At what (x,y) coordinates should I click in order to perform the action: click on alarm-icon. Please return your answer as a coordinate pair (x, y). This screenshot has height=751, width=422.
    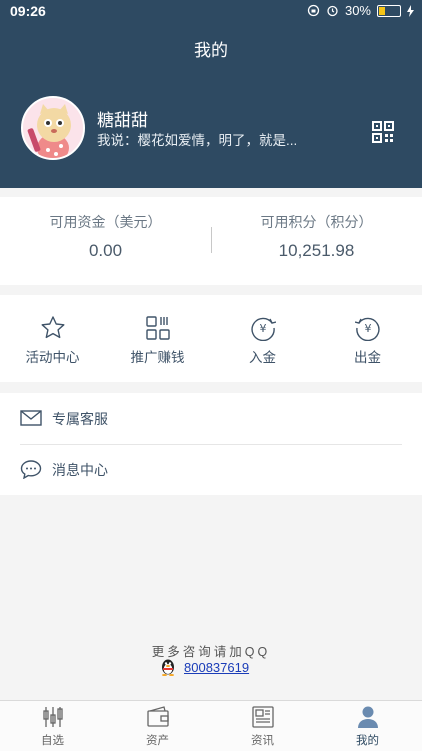
    Looking at the image, I should click on (332, 11).